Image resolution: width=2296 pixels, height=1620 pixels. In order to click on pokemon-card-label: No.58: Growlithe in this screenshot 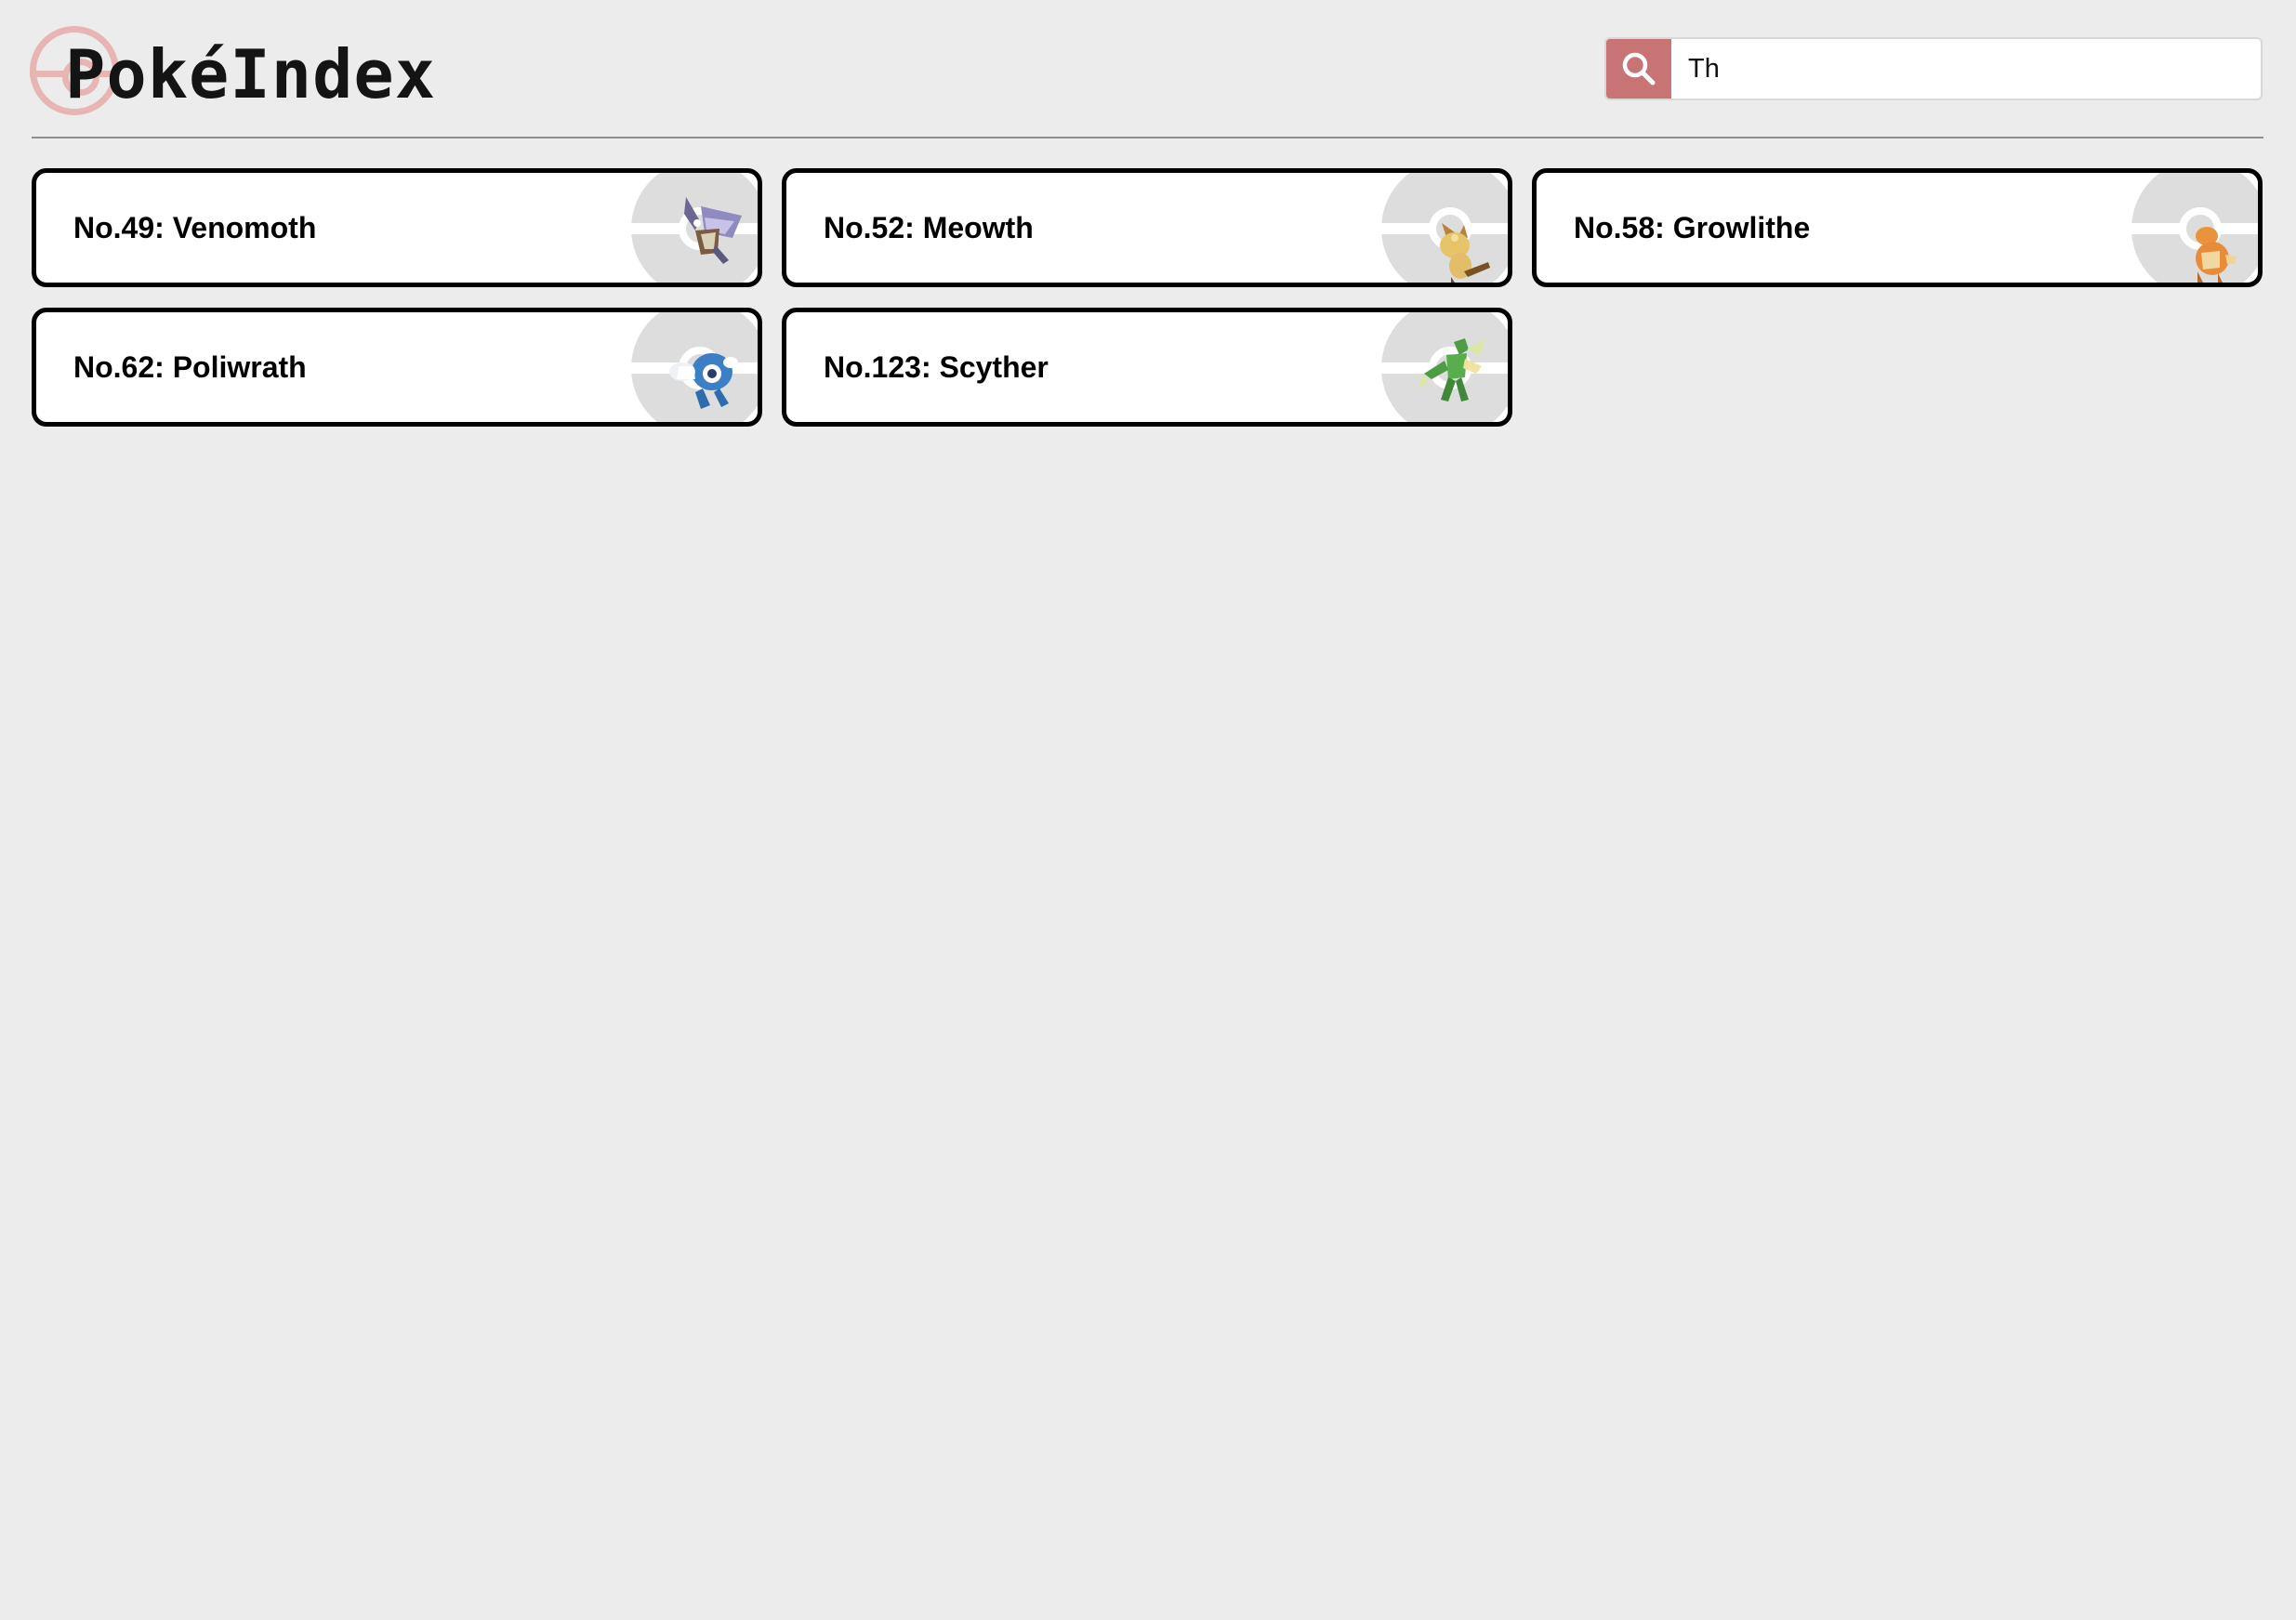, I will do `click(1693, 227)`.